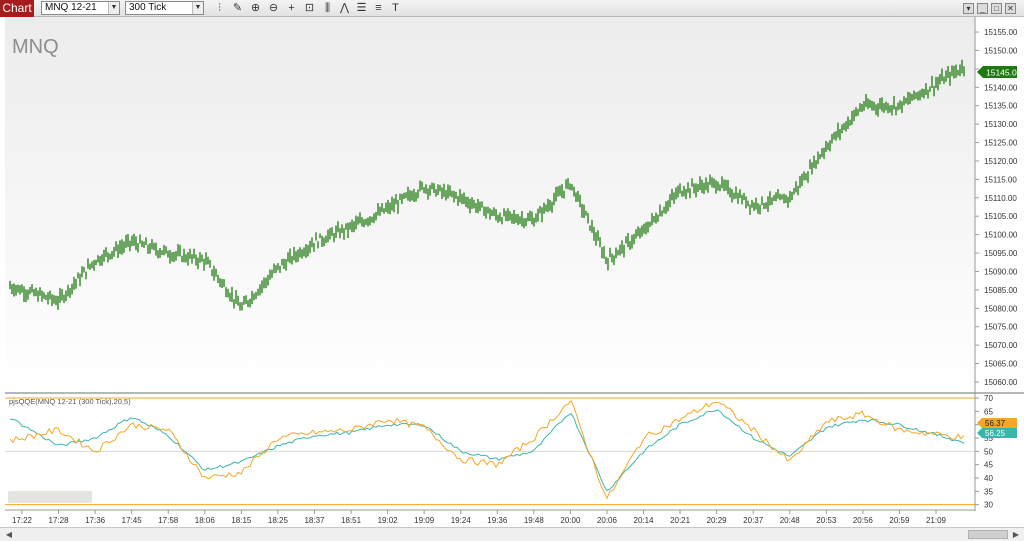  I want to click on zoom-in-icon: ⊕, so click(255, 8).